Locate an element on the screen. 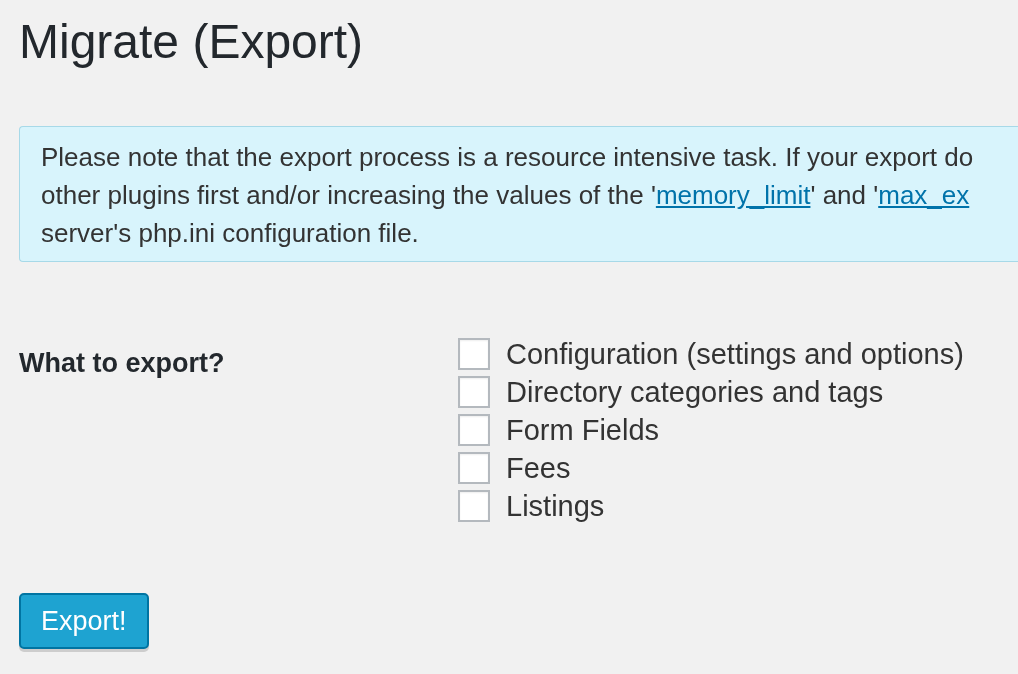  export-button: Export! is located at coordinates (84, 621).